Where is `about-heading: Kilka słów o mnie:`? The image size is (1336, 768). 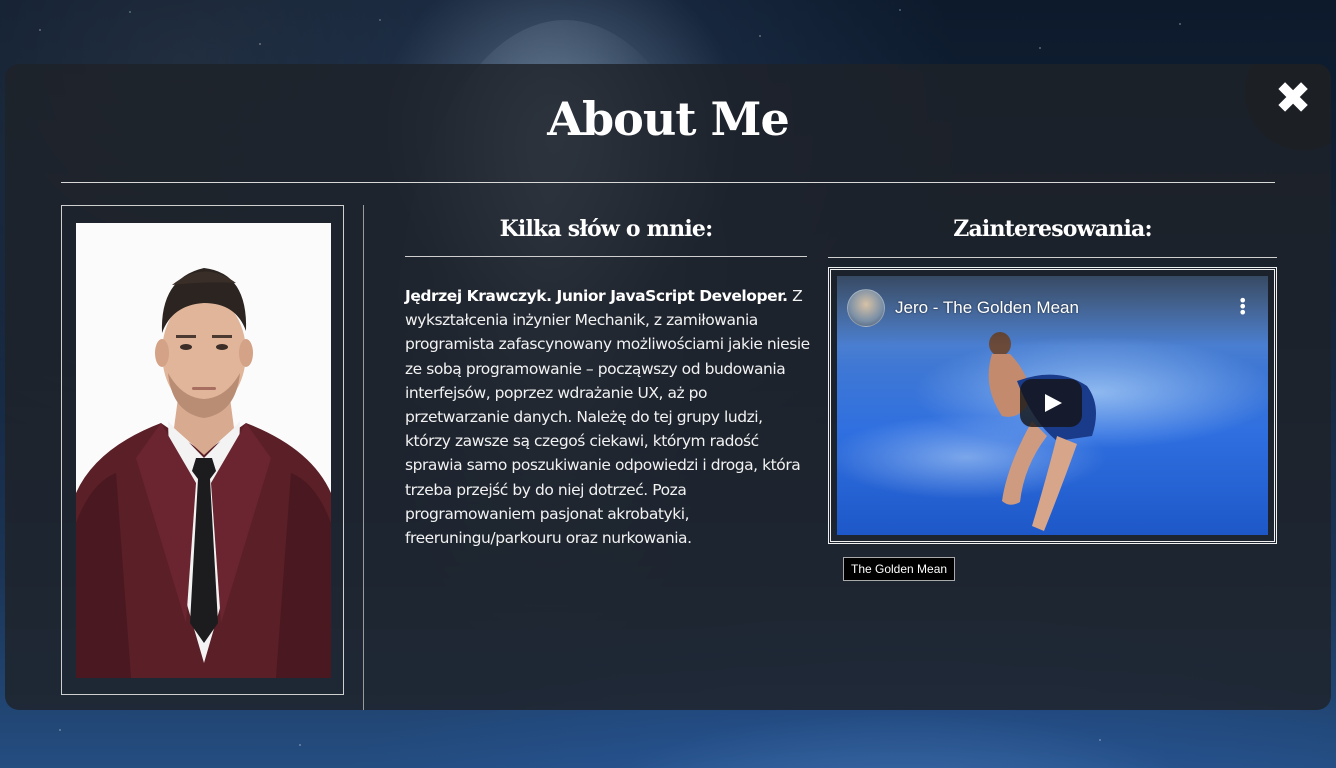 about-heading: Kilka słów o mnie: is located at coordinates (606, 229).